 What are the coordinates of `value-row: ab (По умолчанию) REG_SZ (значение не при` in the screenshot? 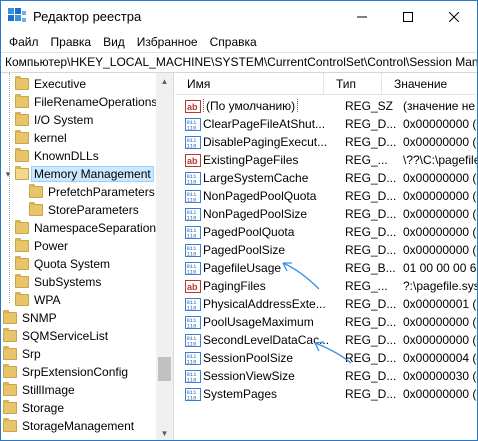 It's located at (326, 106).